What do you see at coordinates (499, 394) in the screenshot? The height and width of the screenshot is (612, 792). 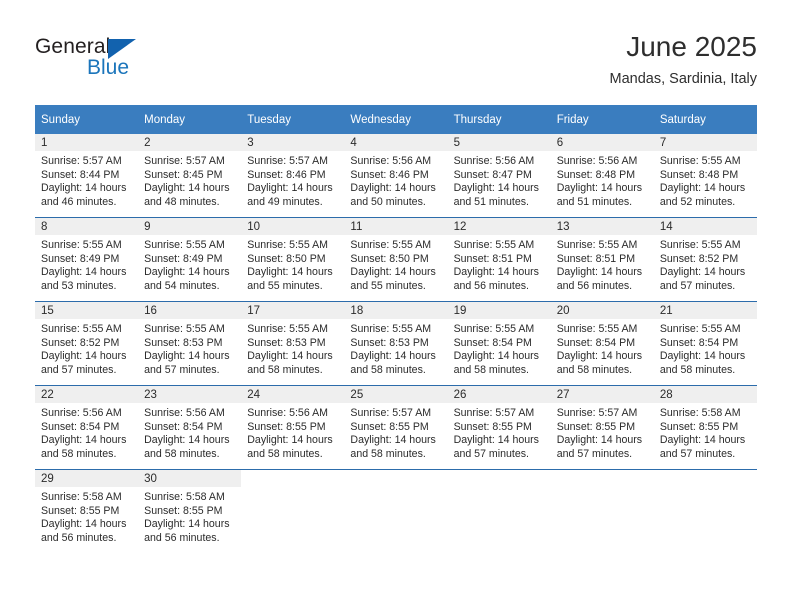 I see `day-number: 26` at bounding box center [499, 394].